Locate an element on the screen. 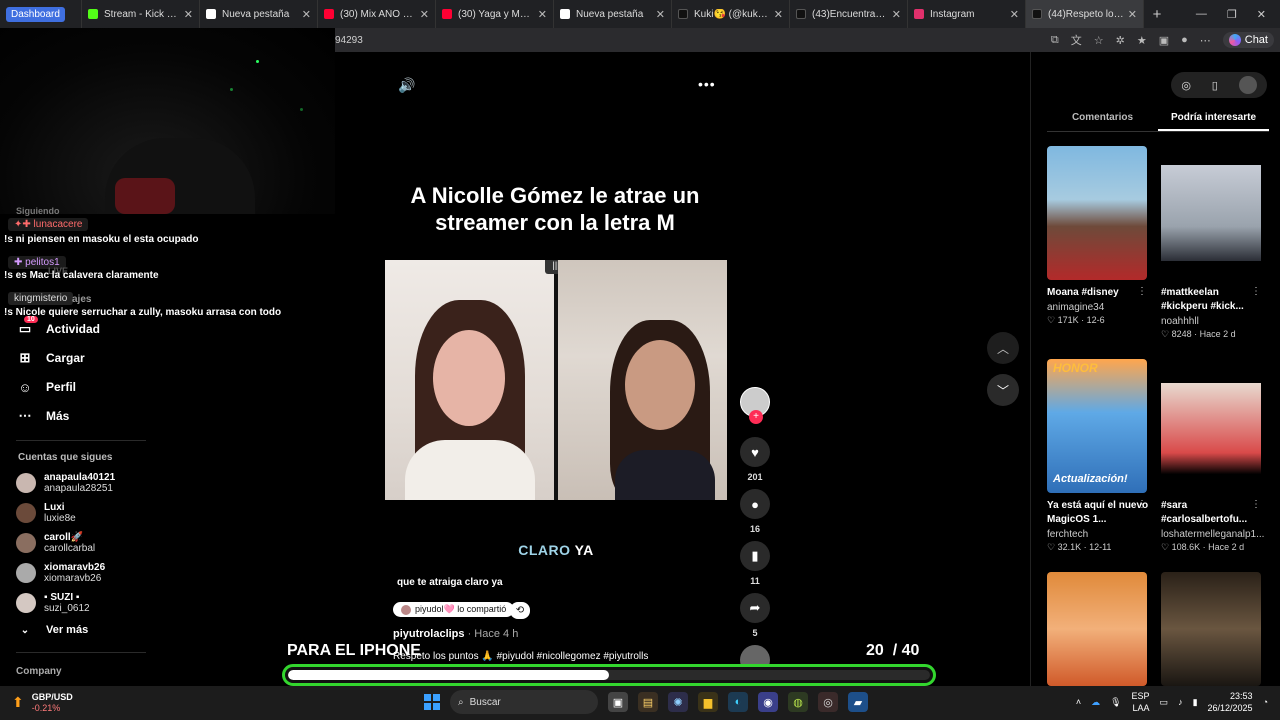  app-icon: ▰ is located at coordinates (858, 702).